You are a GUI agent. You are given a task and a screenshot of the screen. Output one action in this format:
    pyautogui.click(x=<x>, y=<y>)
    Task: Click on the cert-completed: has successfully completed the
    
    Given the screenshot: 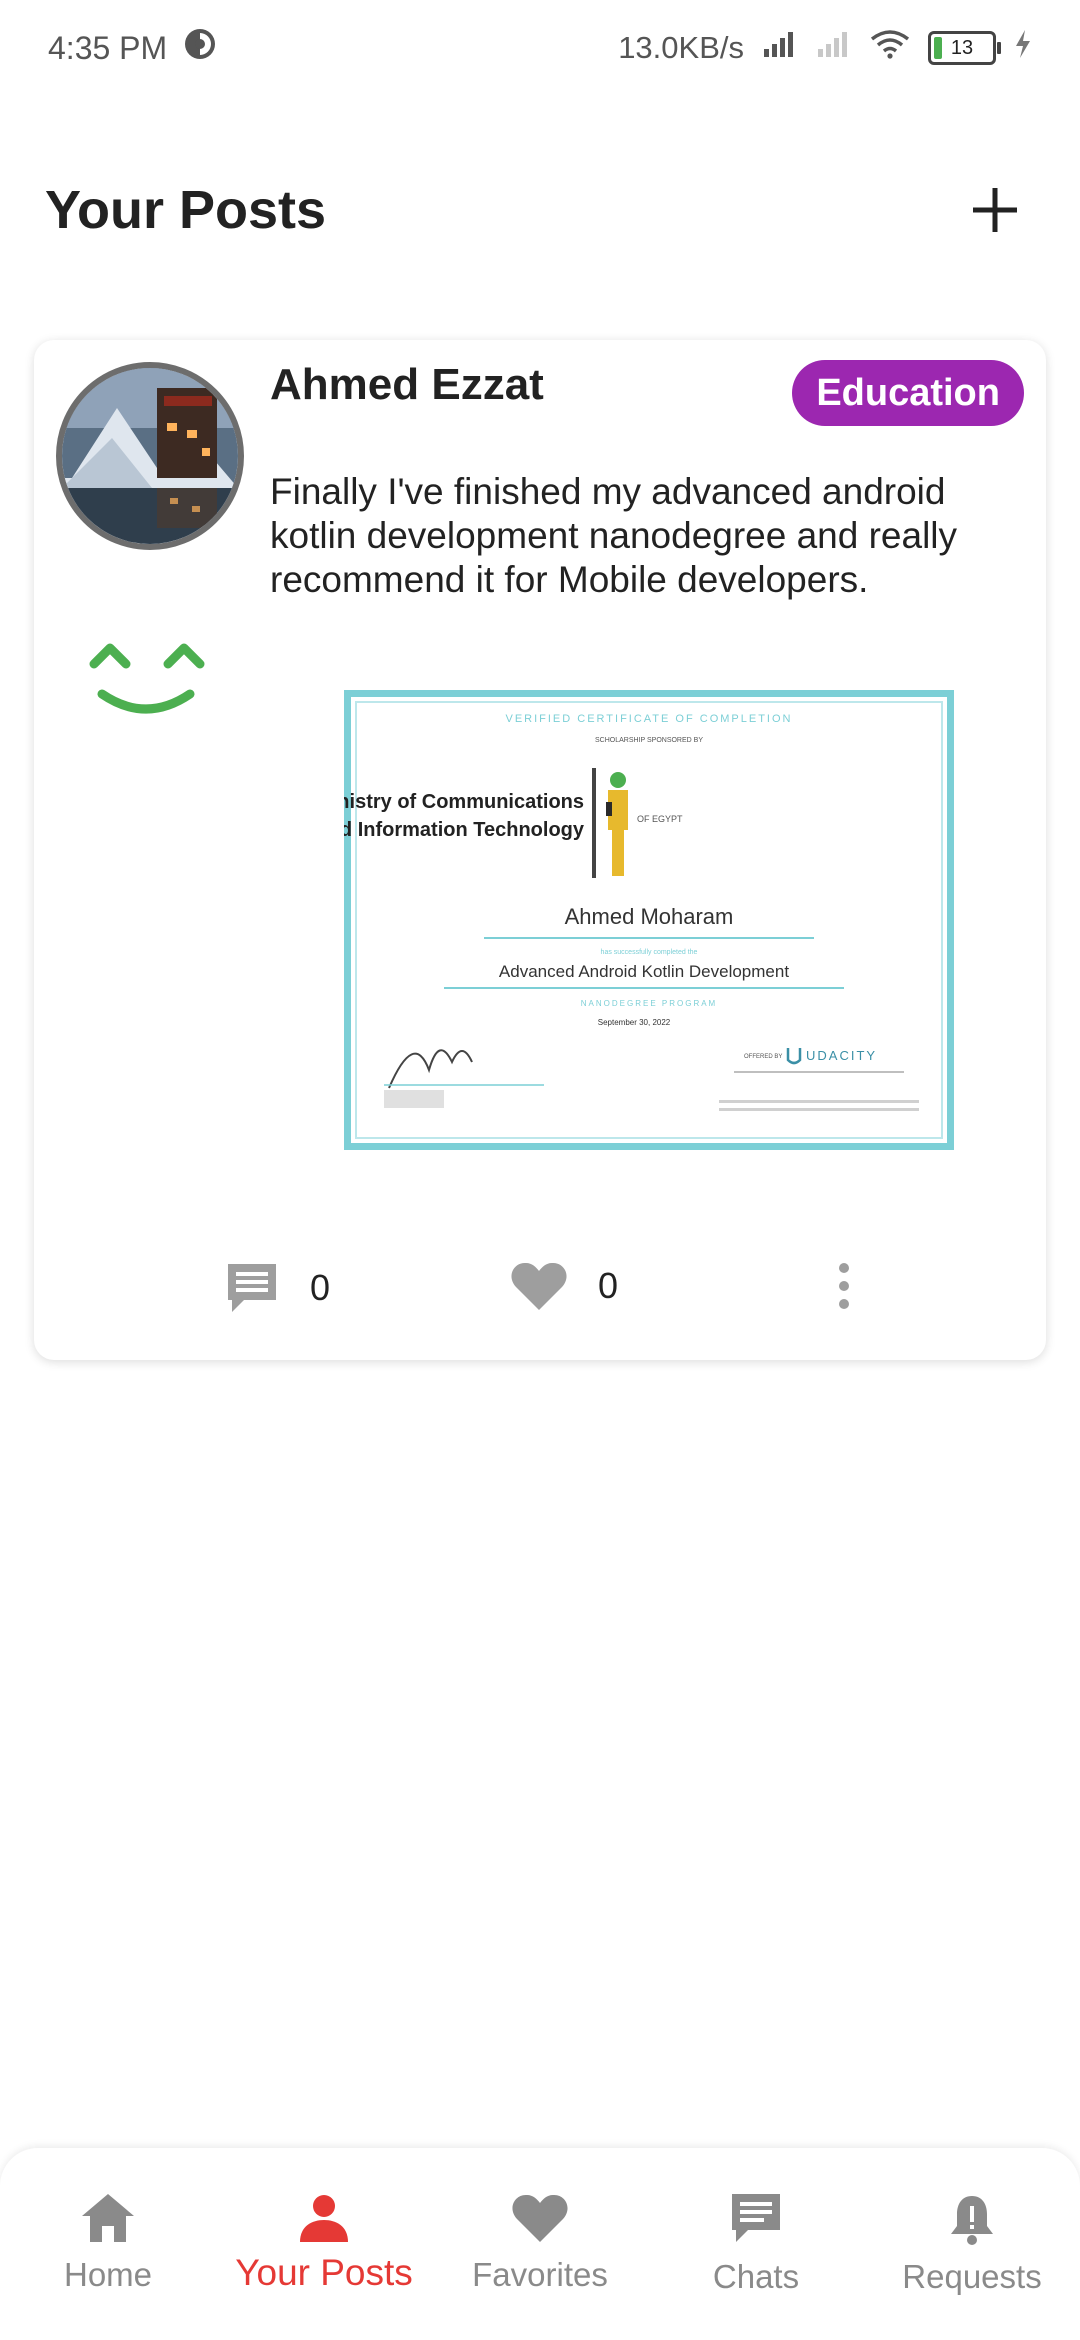 What is the action you would take?
    pyautogui.click(x=649, y=952)
    